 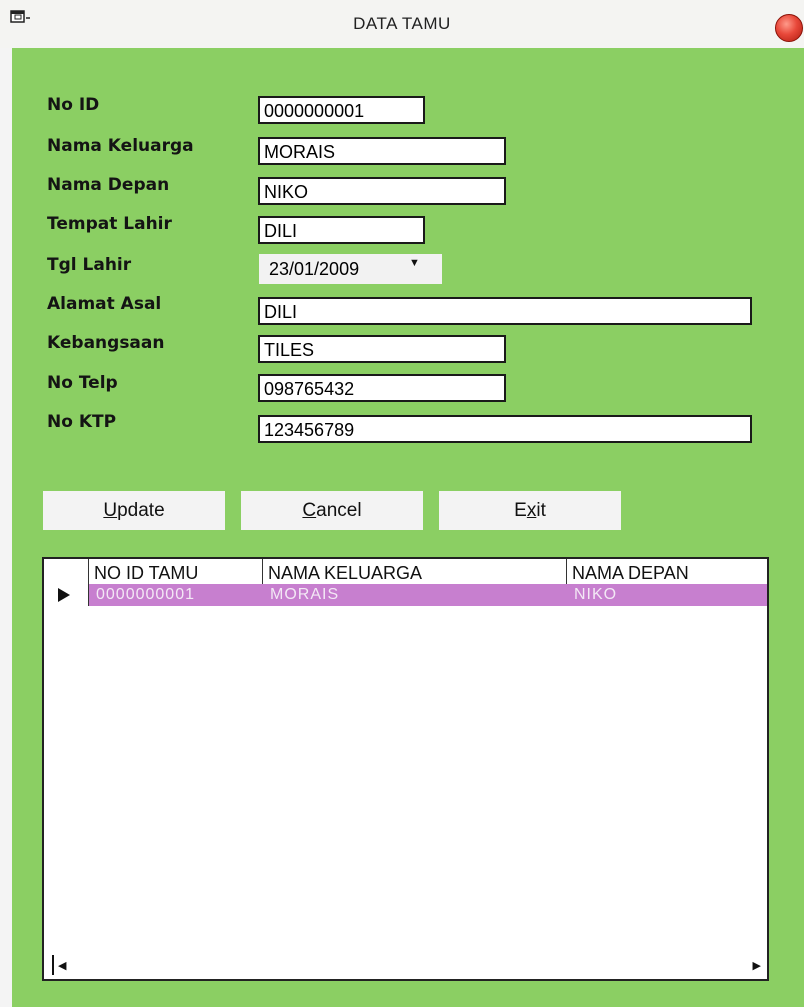 I want to click on update-button: Update, so click(x=134, y=510).